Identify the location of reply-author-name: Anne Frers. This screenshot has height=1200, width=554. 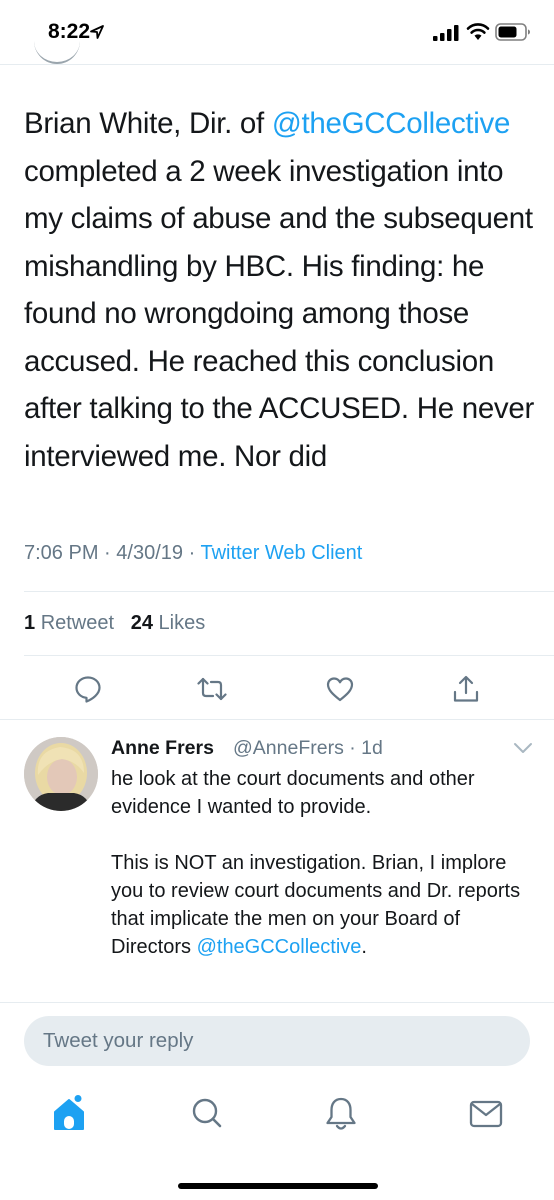
(162, 748).